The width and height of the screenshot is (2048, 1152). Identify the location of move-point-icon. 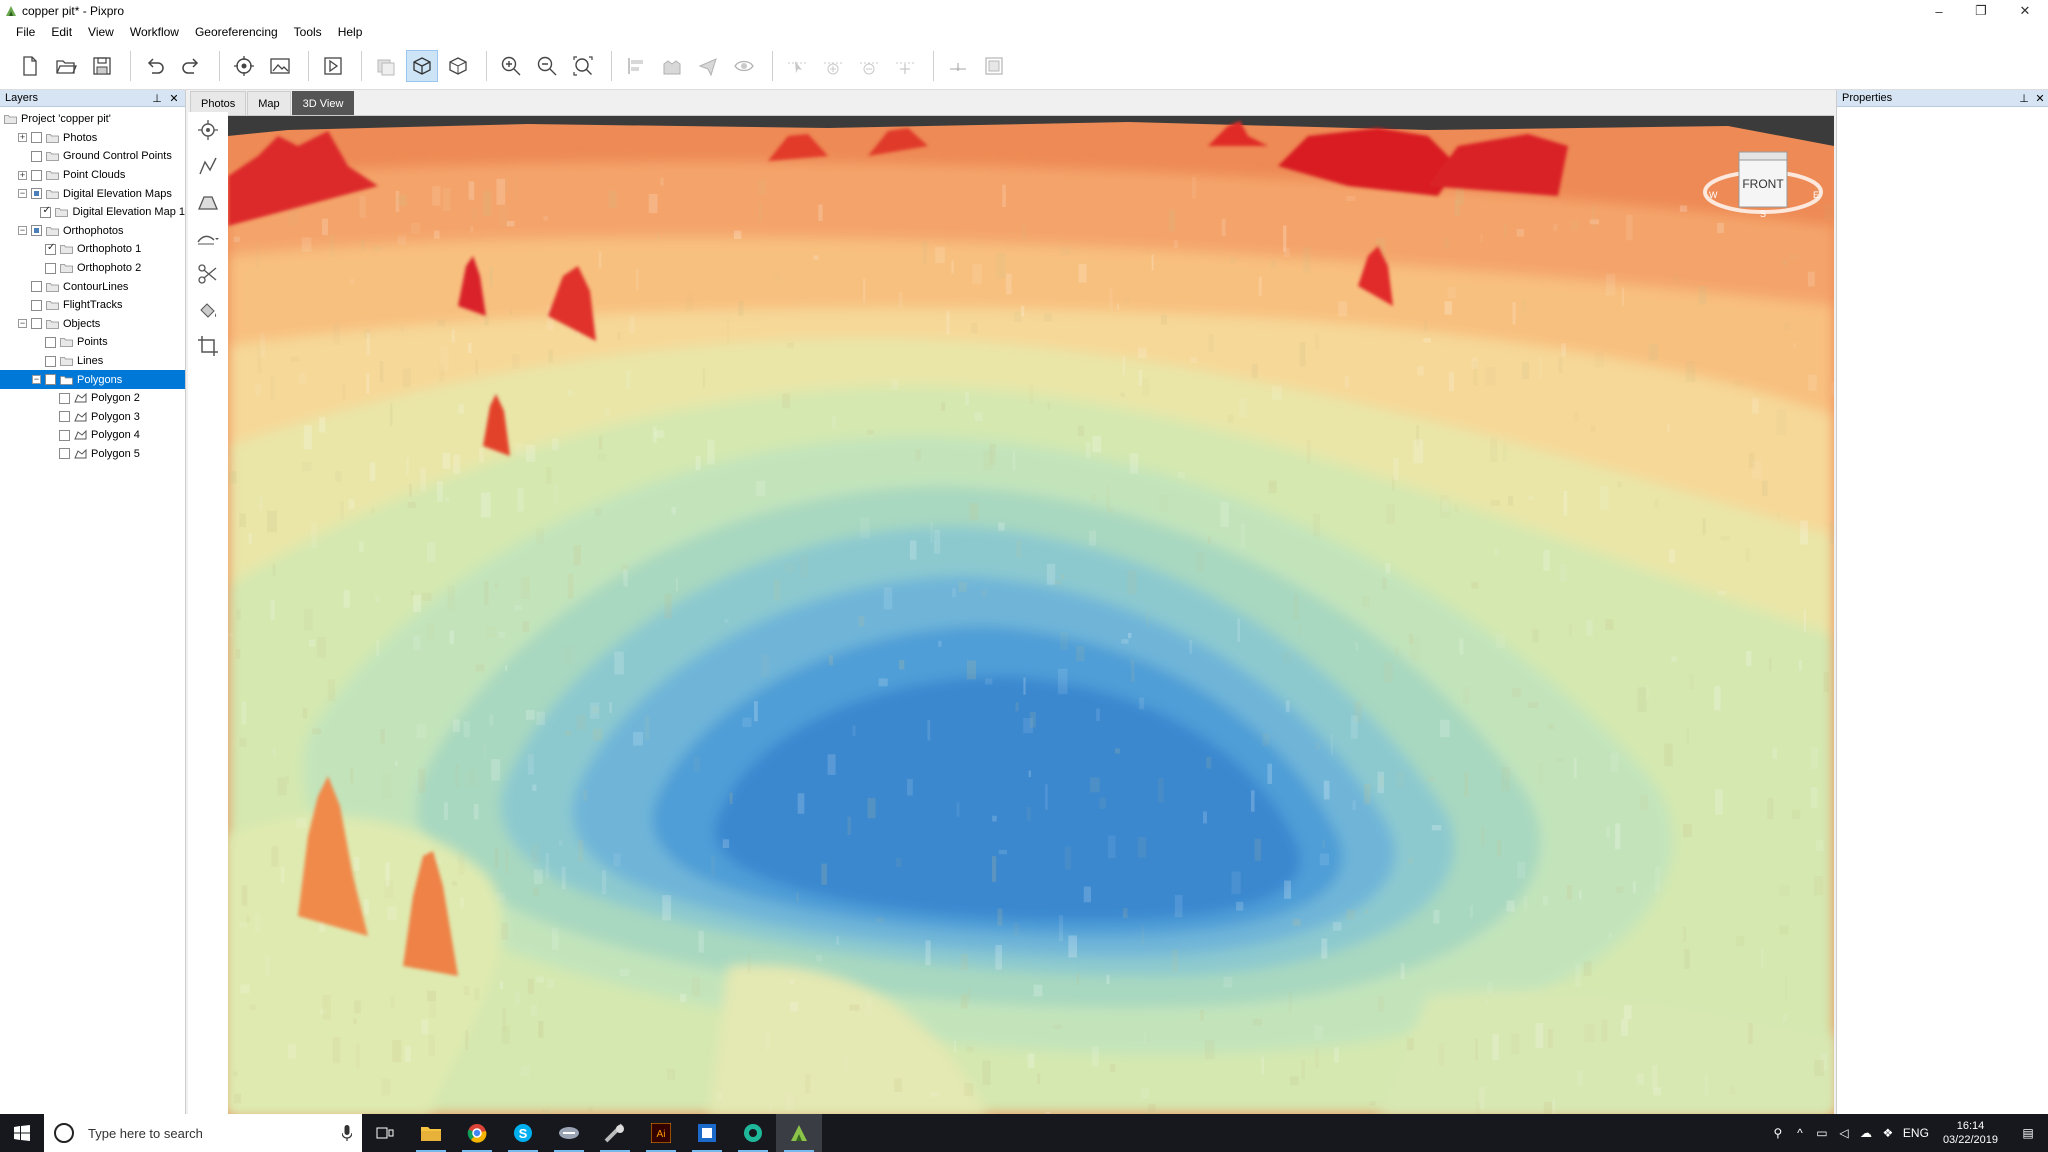
(905, 66).